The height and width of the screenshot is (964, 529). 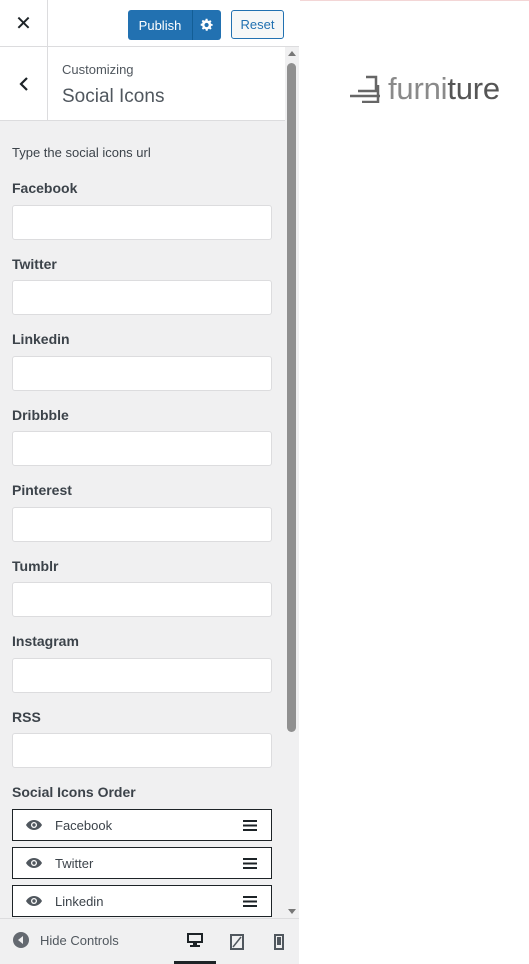 I want to click on scroll-down-arrow, so click(x=292, y=911).